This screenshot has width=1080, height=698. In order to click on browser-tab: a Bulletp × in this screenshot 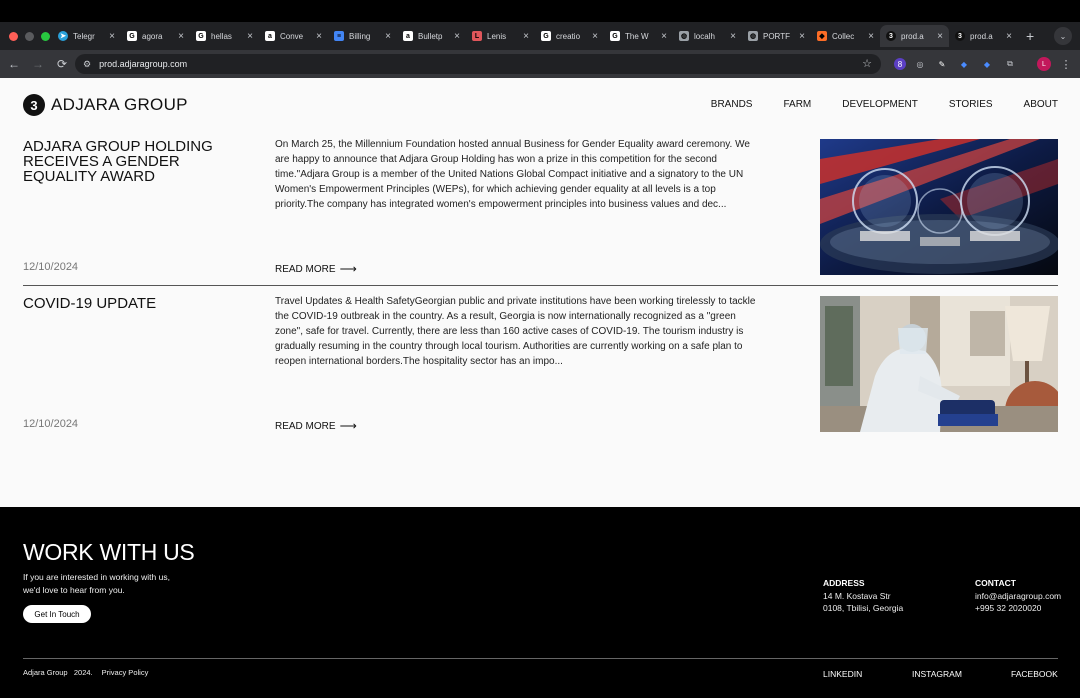, I will do `click(431, 36)`.